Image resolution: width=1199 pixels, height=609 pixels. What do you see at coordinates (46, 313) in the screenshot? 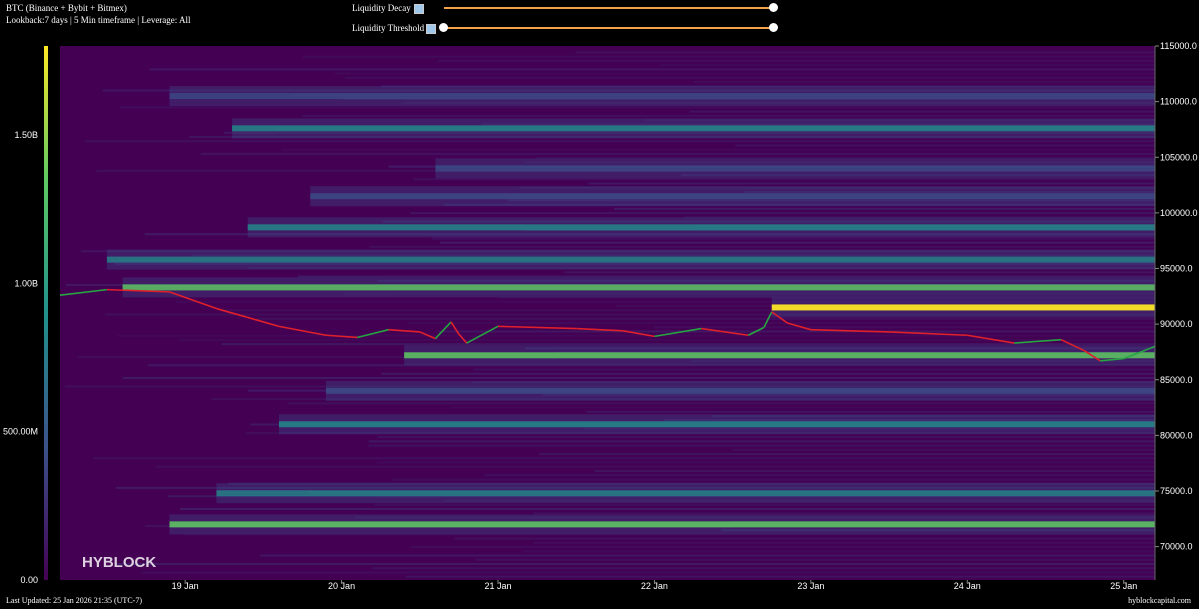
I see `colorbar` at bounding box center [46, 313].